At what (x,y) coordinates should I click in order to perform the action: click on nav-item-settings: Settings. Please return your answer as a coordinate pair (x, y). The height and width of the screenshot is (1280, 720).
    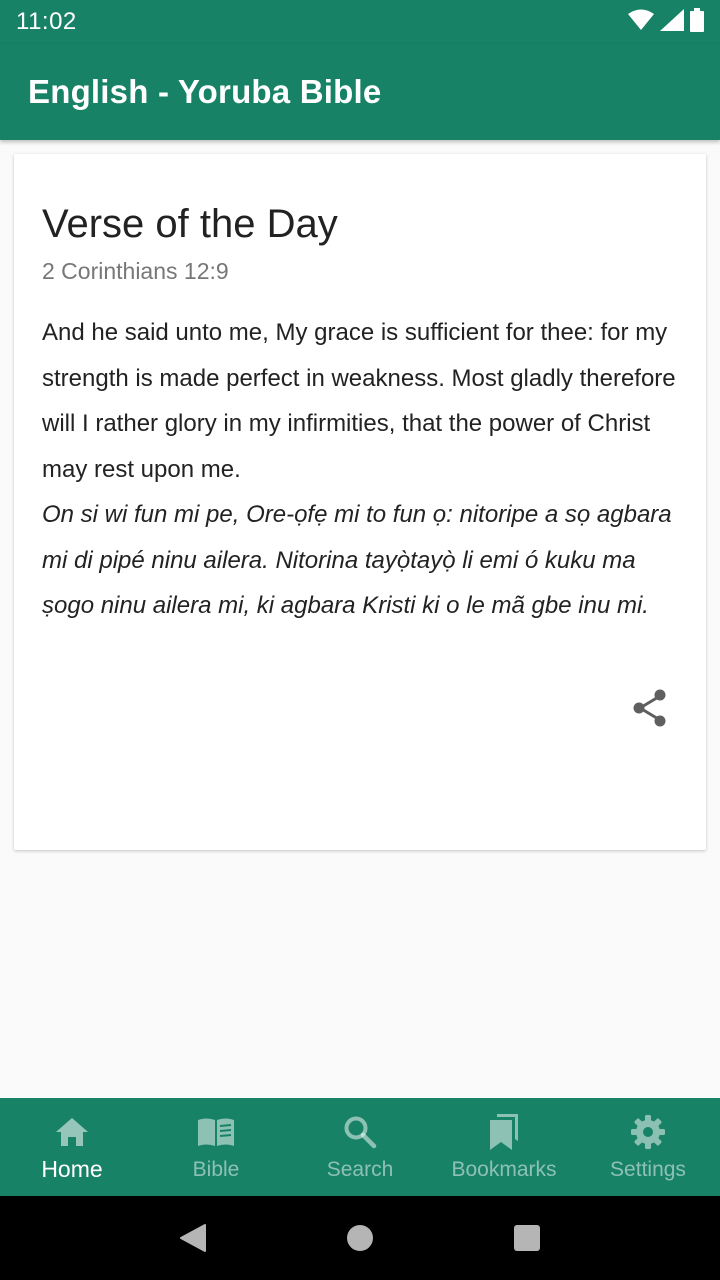
    Looking at the image, I should click on (648, 1147).